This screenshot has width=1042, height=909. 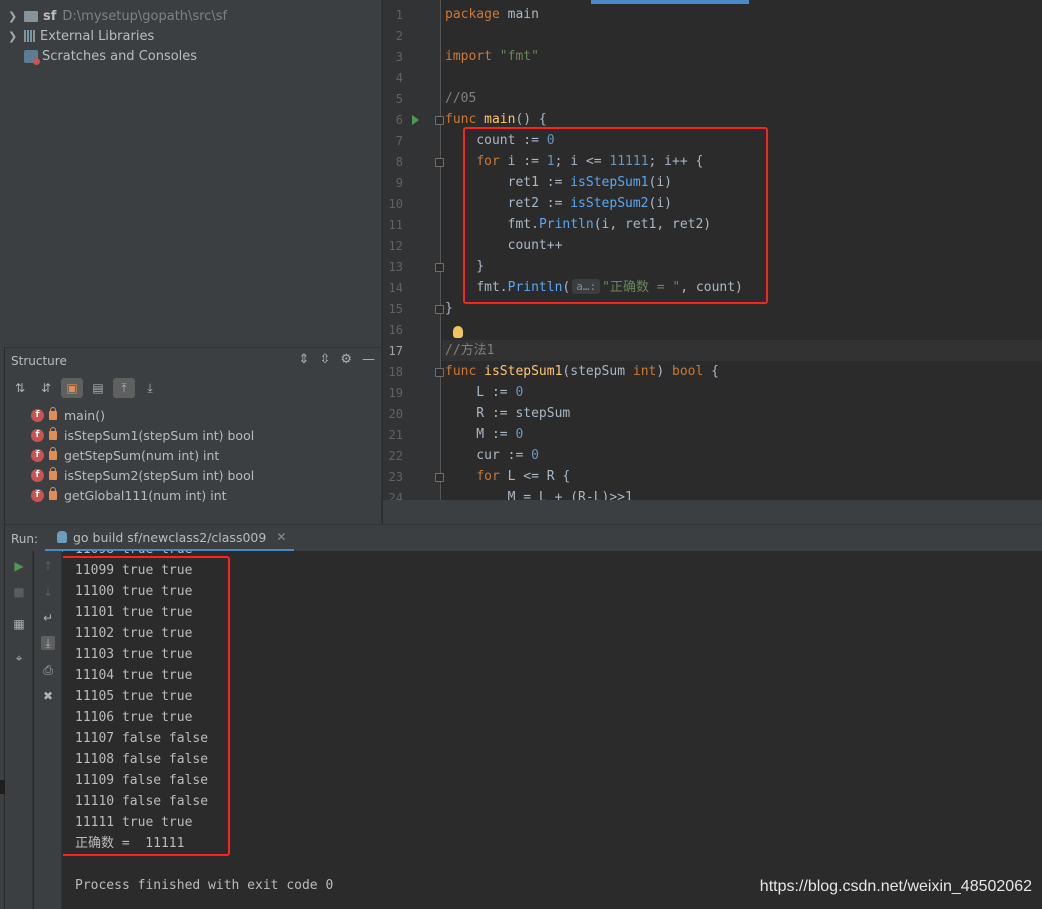 I want to click on line-number: 9, so click(x=399, y=183).